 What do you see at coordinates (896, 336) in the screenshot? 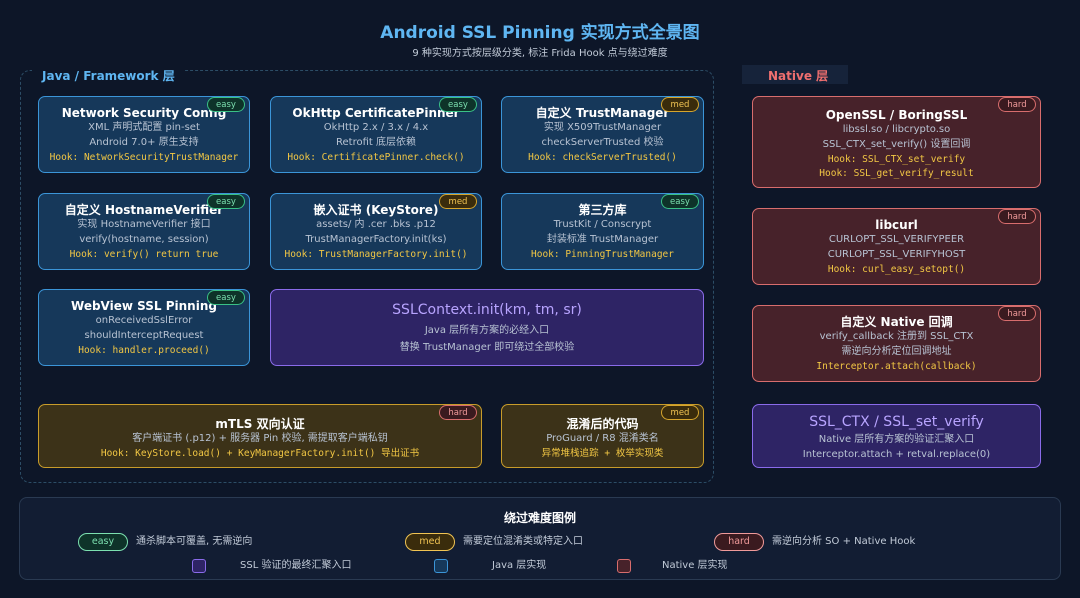
I see `card-line: verify_callback 注册到 SSL_CTX` at bounding box center [896, 336].